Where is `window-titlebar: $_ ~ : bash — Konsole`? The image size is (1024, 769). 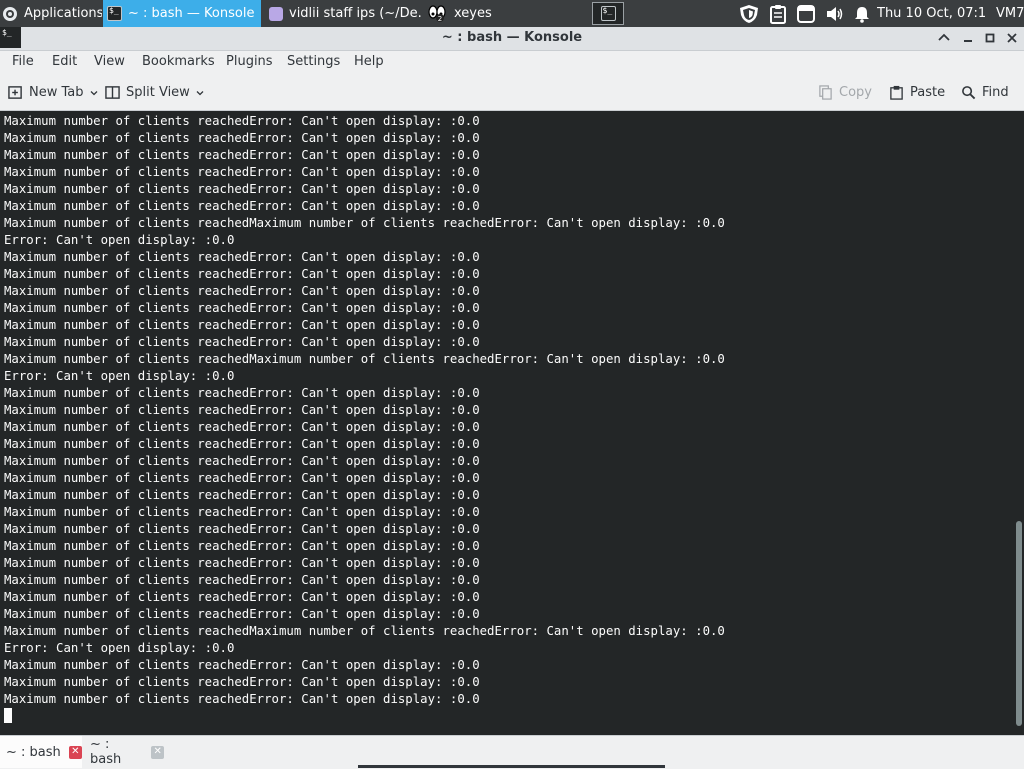
window-titlebar: $_ ~ : bash — Konsole is located at coordinates (512, 39).